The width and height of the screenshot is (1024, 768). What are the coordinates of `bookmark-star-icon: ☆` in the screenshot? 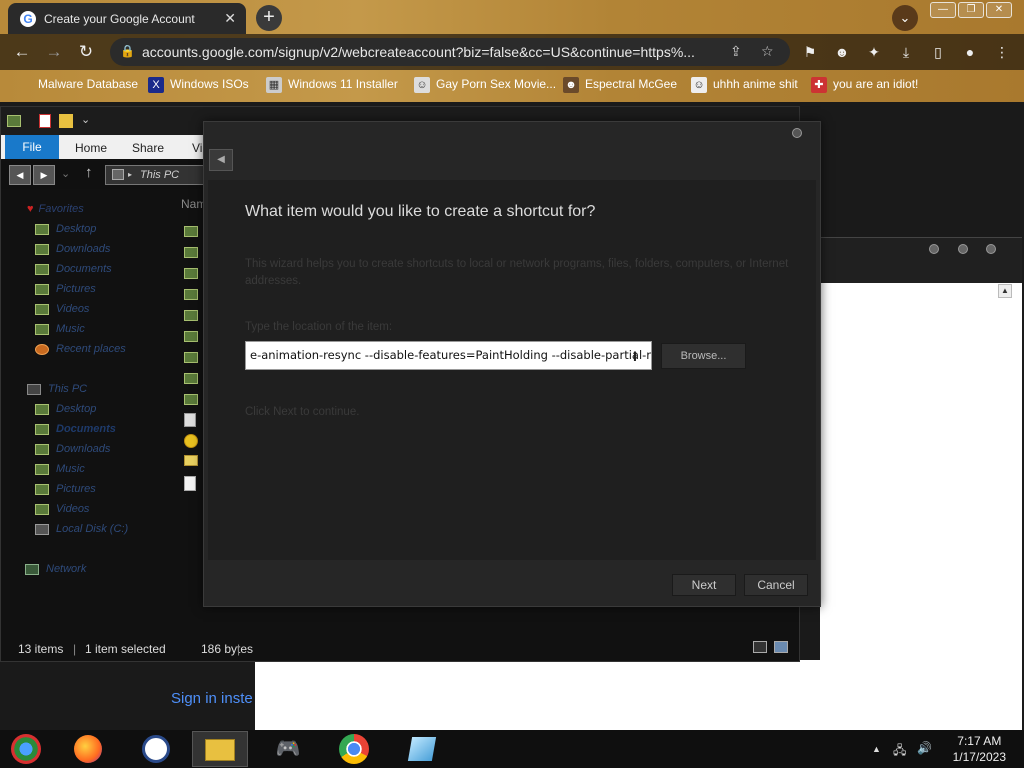 It's located at (767, 51).